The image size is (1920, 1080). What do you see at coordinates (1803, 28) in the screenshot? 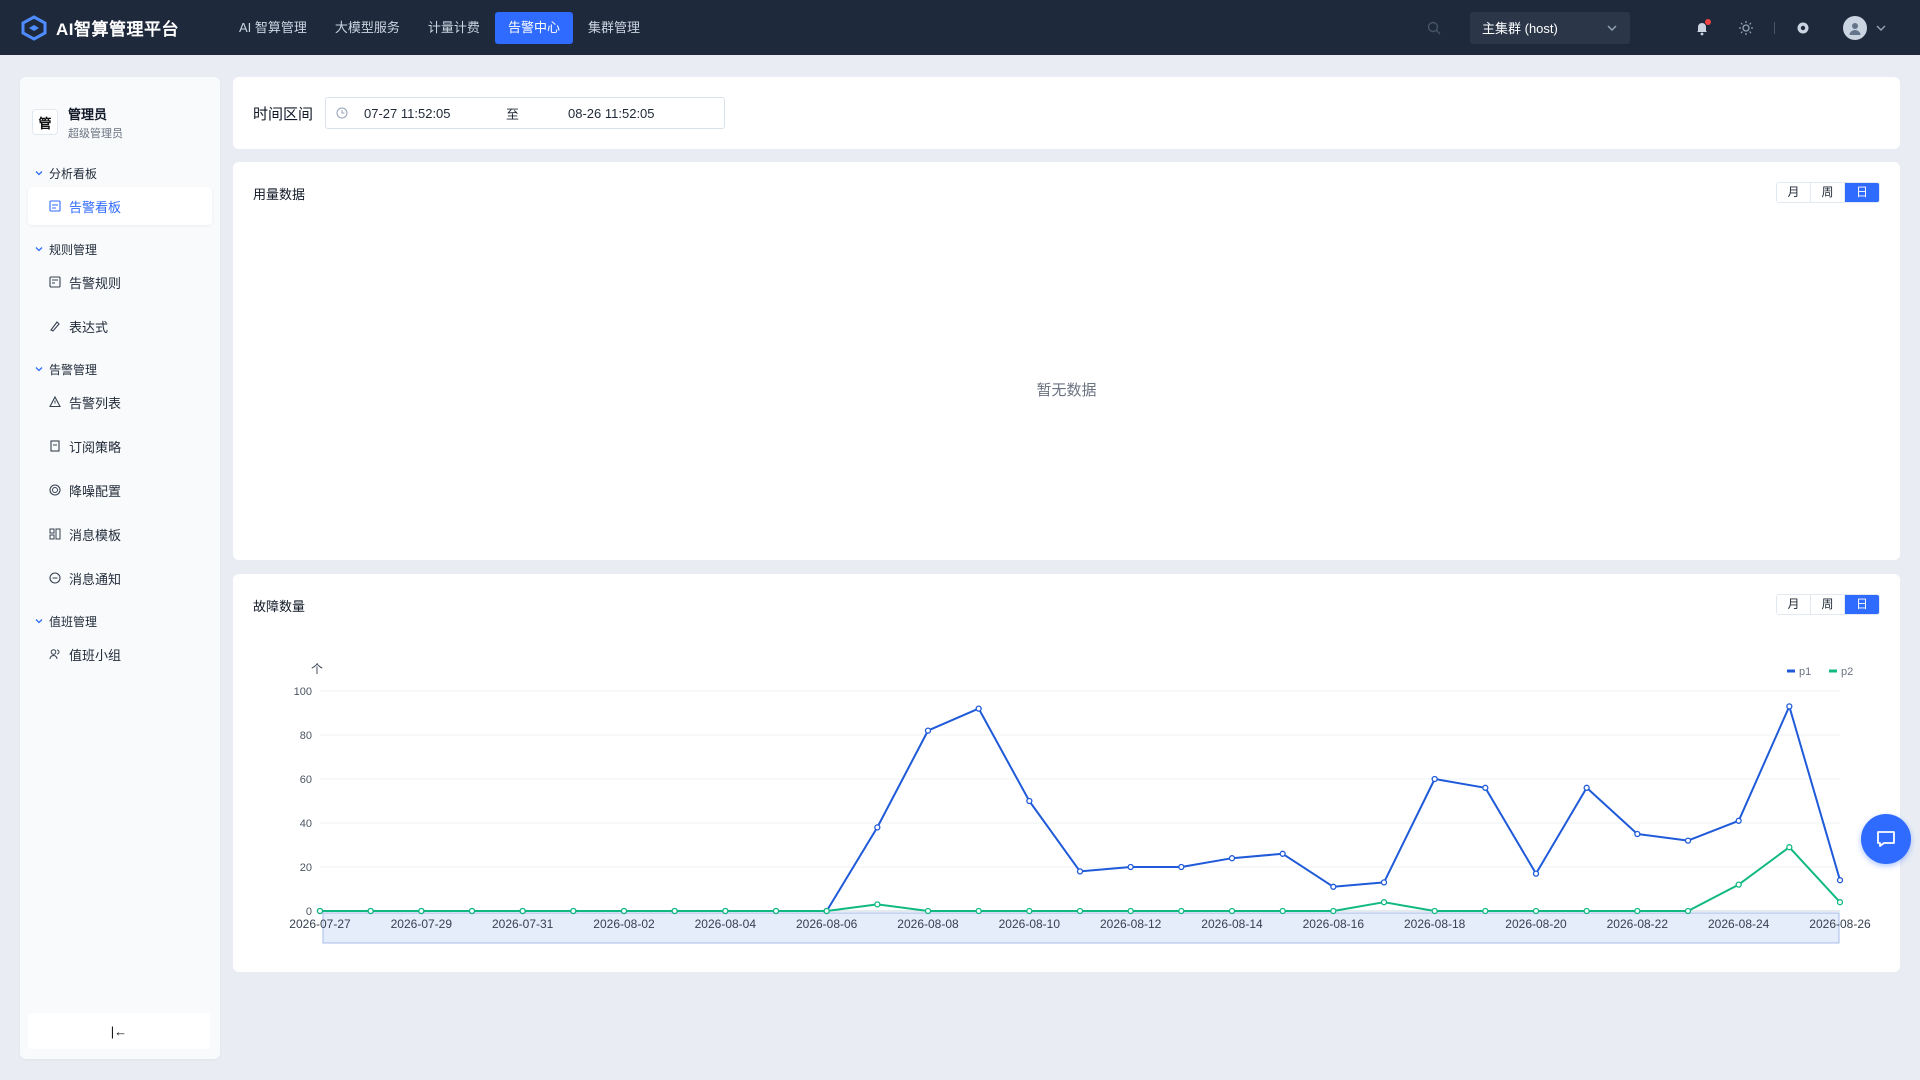
I see `gear-icon` at bounding box center [1803, 28].